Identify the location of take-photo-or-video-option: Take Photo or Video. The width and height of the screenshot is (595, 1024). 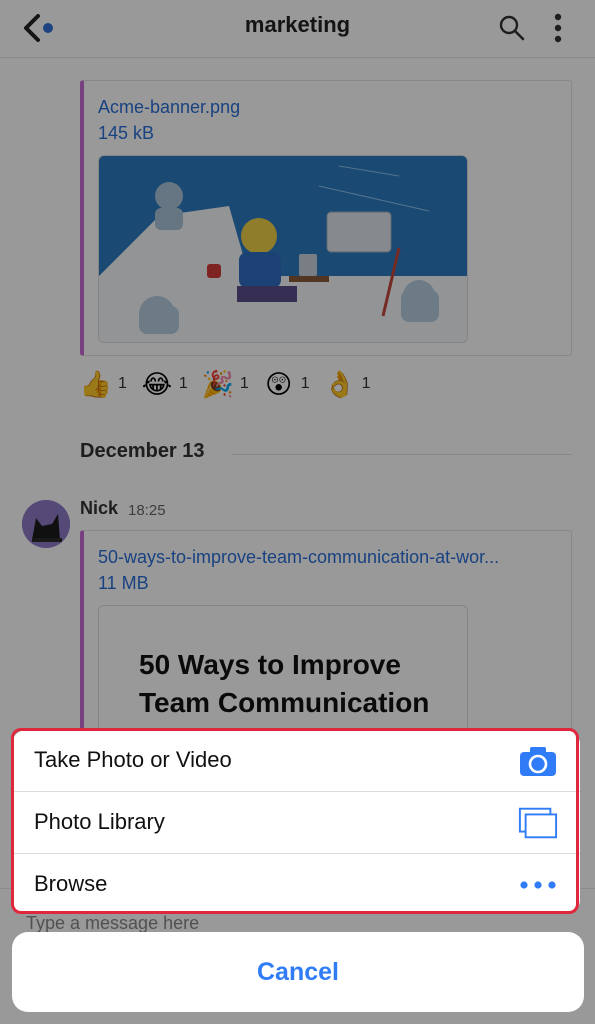
(296, 761).